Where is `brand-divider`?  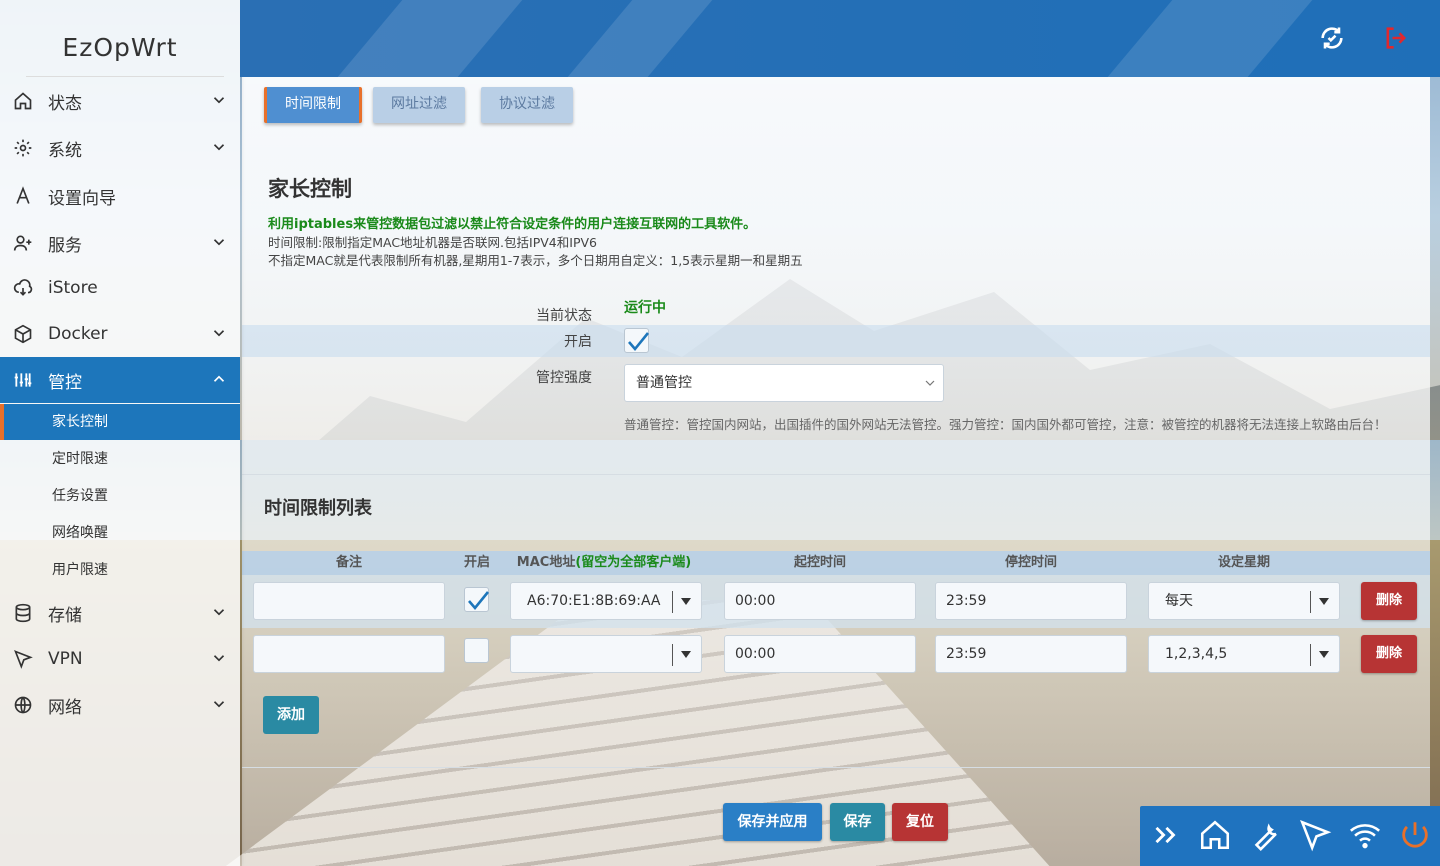 brand-divider is located at coordinates (125, 76).